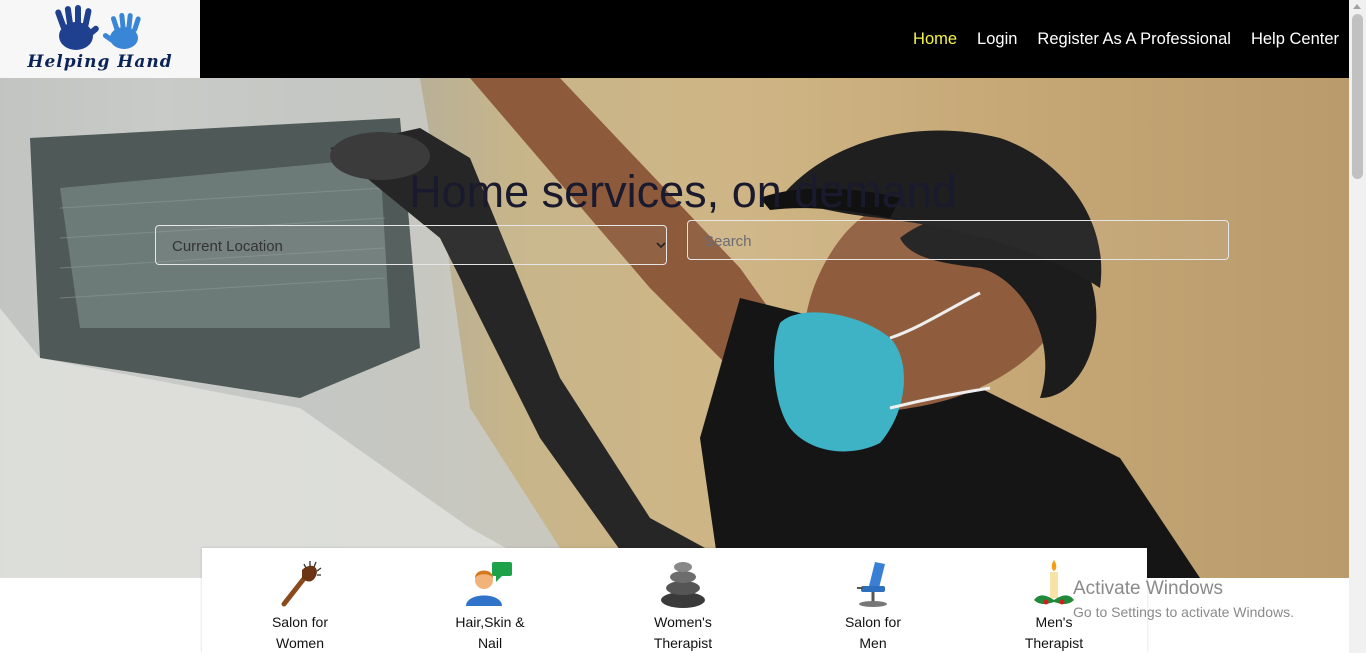 The height and width of the screenshot is (653, 1366). I want to click on nav-login-link: Login, so click(997, 39).